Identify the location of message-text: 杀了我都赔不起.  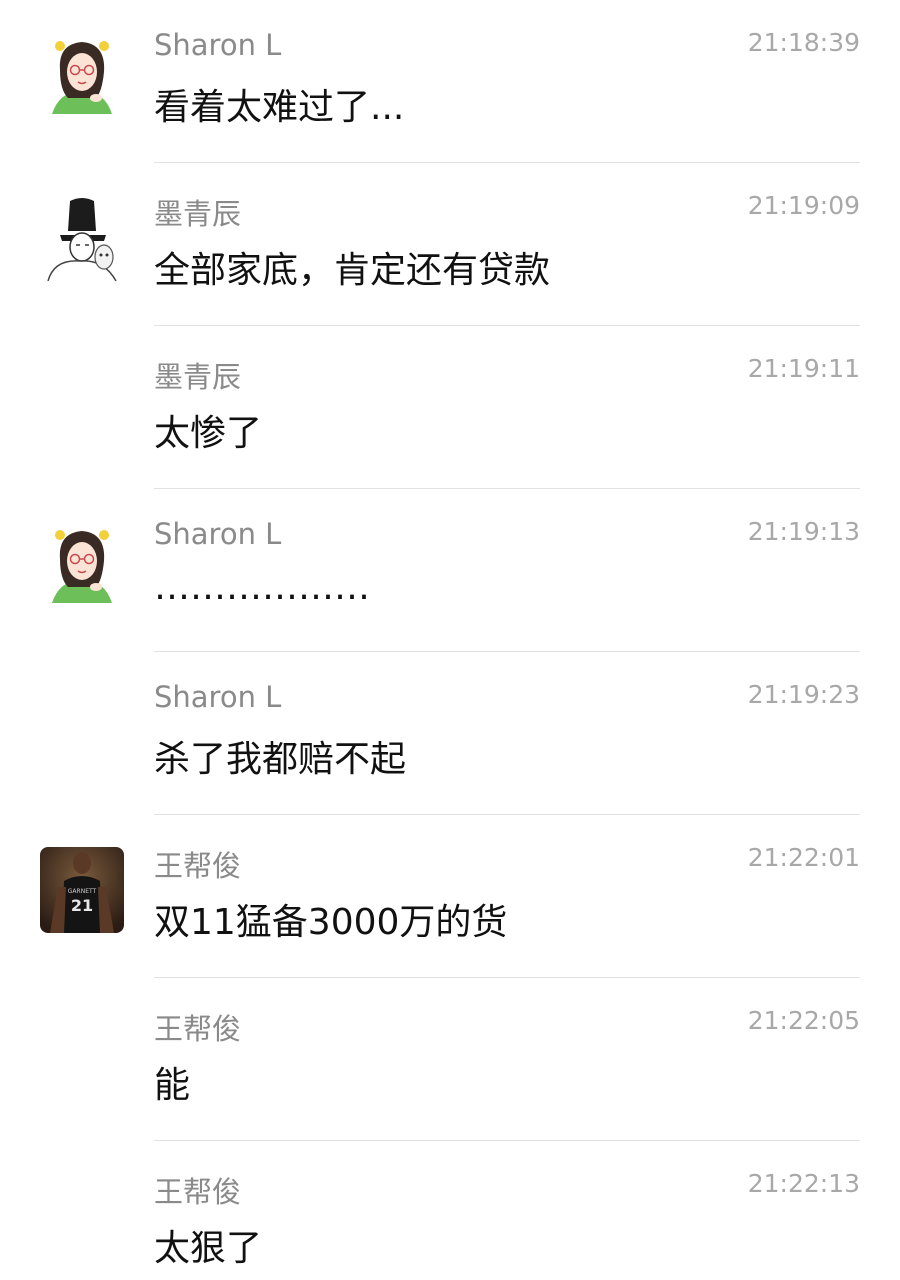
(280, 759).